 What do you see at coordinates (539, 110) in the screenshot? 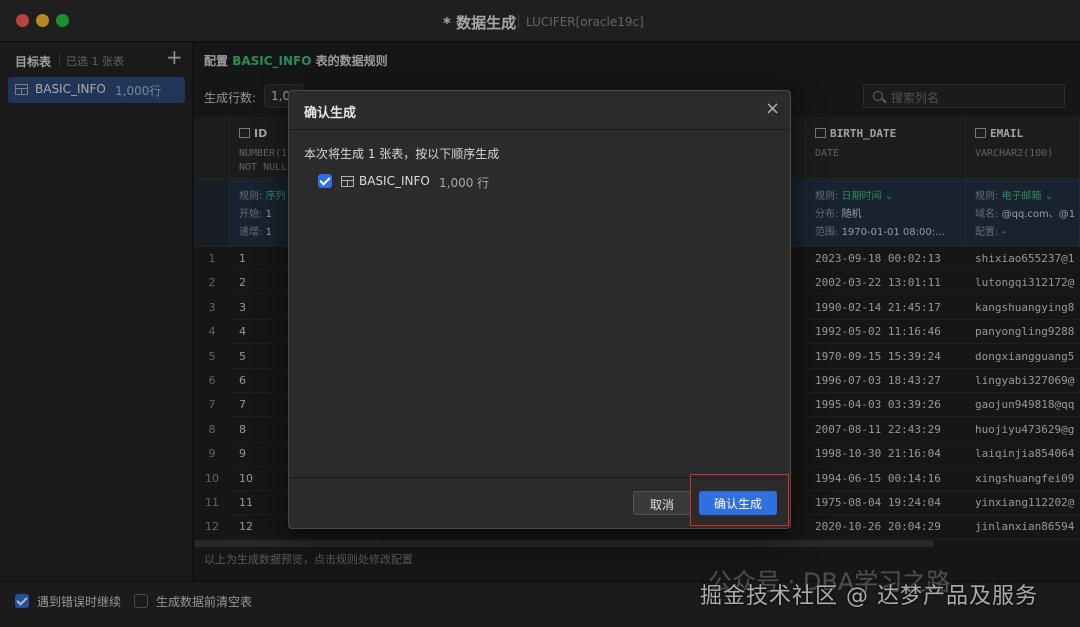
I see `dialog-header: 确认生成 ×` at bounding box center [539, 110].